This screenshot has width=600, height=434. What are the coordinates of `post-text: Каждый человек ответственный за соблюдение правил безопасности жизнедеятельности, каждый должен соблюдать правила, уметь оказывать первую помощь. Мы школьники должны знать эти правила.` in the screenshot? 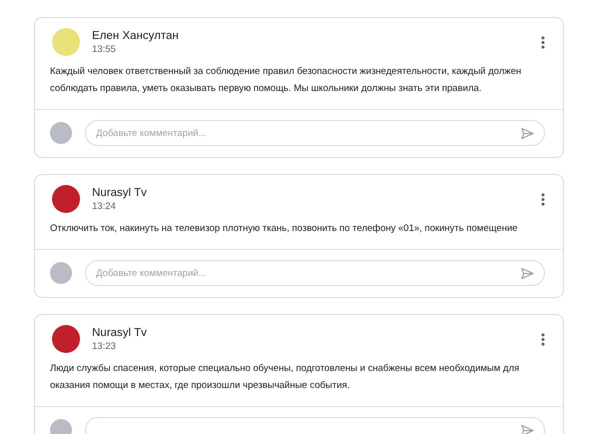 It's located at (286, 80).